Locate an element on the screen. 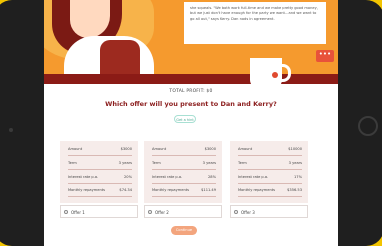 The image size is (382, 246). camera-icon is located at coordinates (11, 130).